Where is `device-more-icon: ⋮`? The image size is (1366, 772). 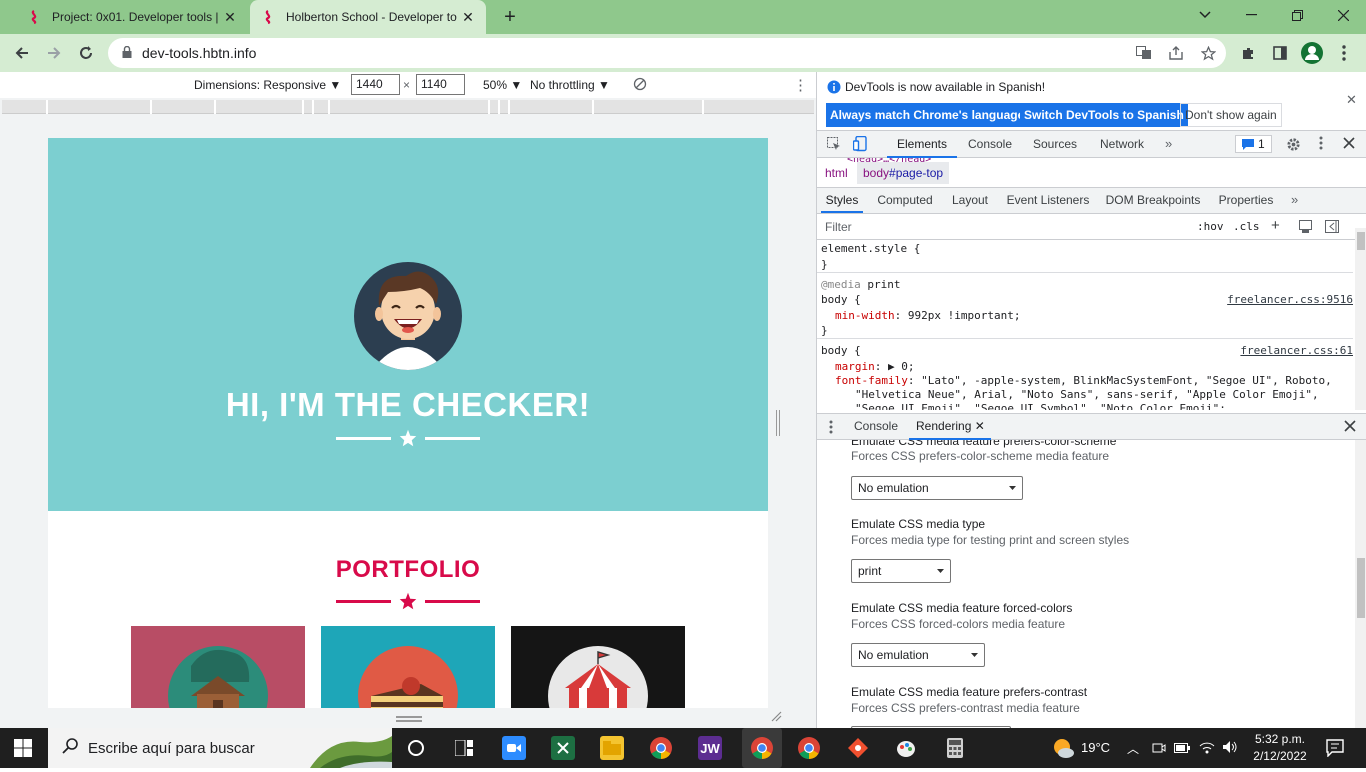 device-more-icon: ⋮ is located at coordinates (800, 85).